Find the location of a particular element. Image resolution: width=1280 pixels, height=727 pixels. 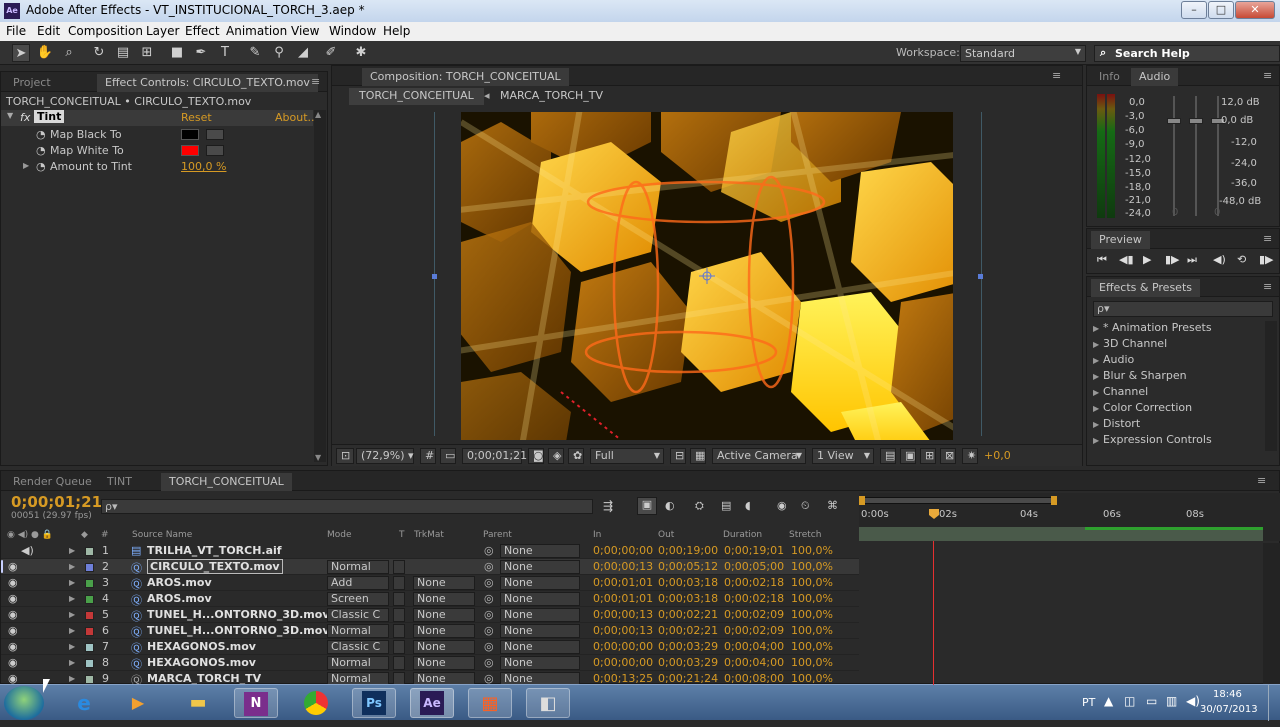

in-point: 0;00;00;00 is located at coordinates (623, 646).